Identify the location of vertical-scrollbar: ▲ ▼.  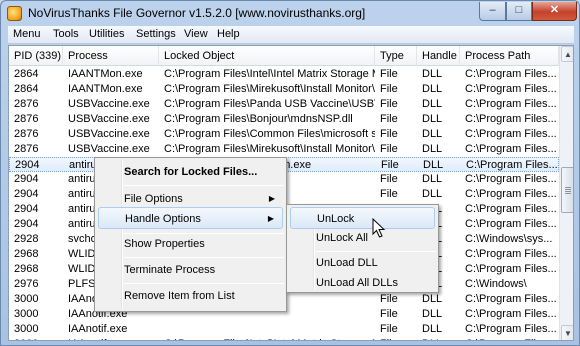
(566, 193).